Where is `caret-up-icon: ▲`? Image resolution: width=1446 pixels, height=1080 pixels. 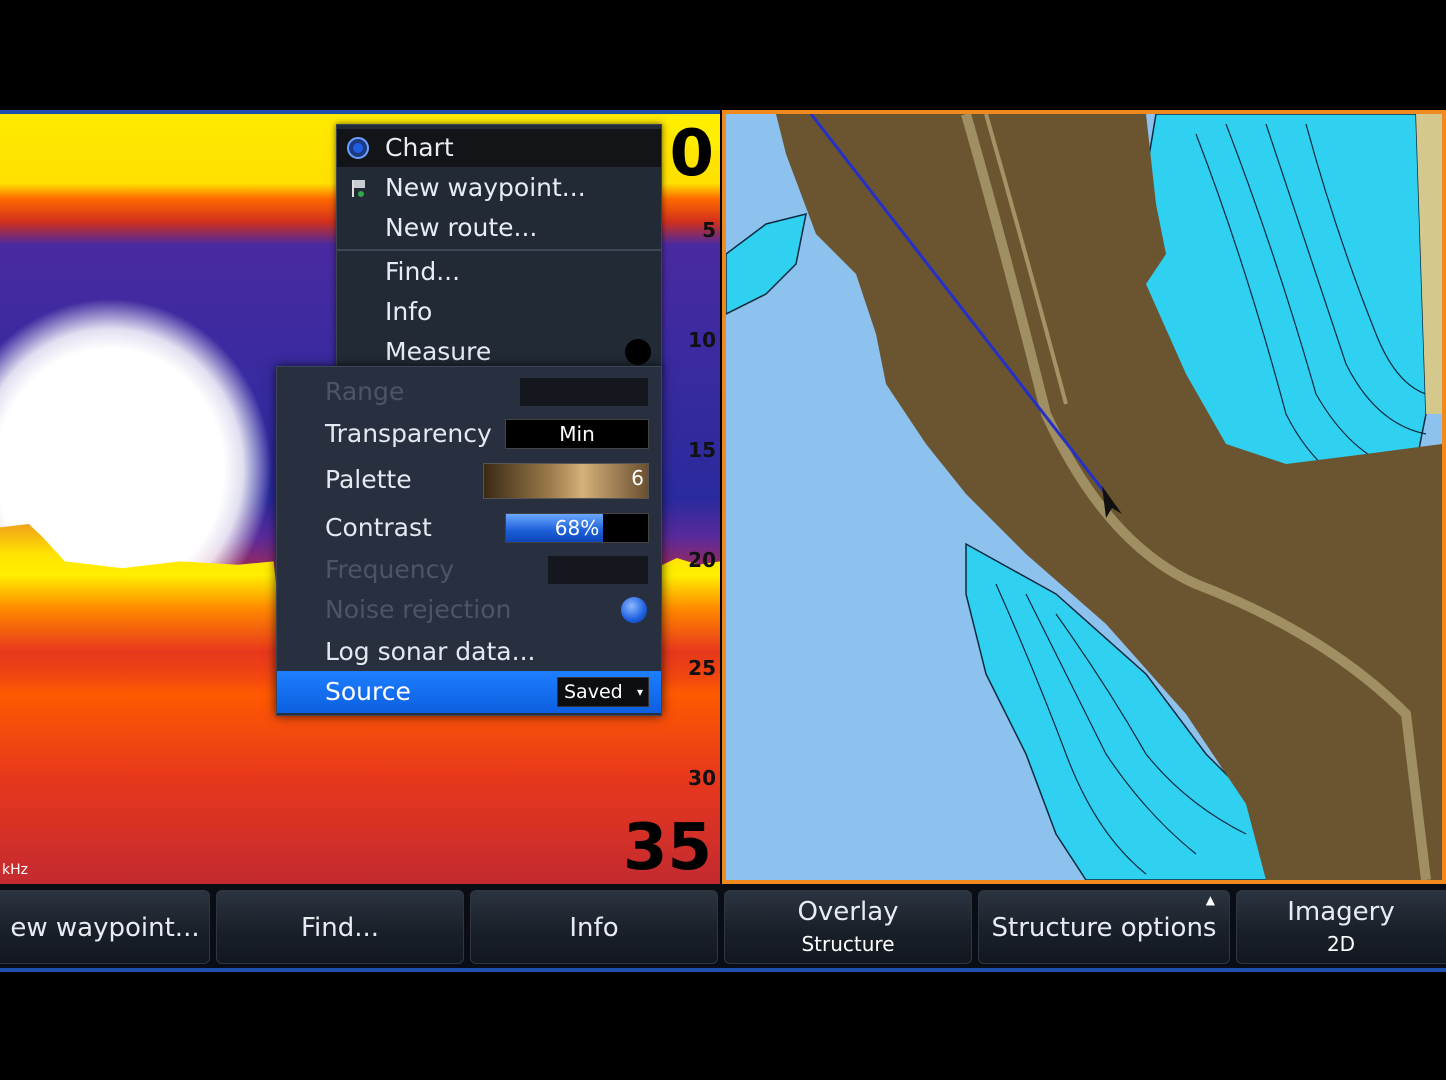 caret-up-icon: ▲ is located at coordinates (1210, 900).